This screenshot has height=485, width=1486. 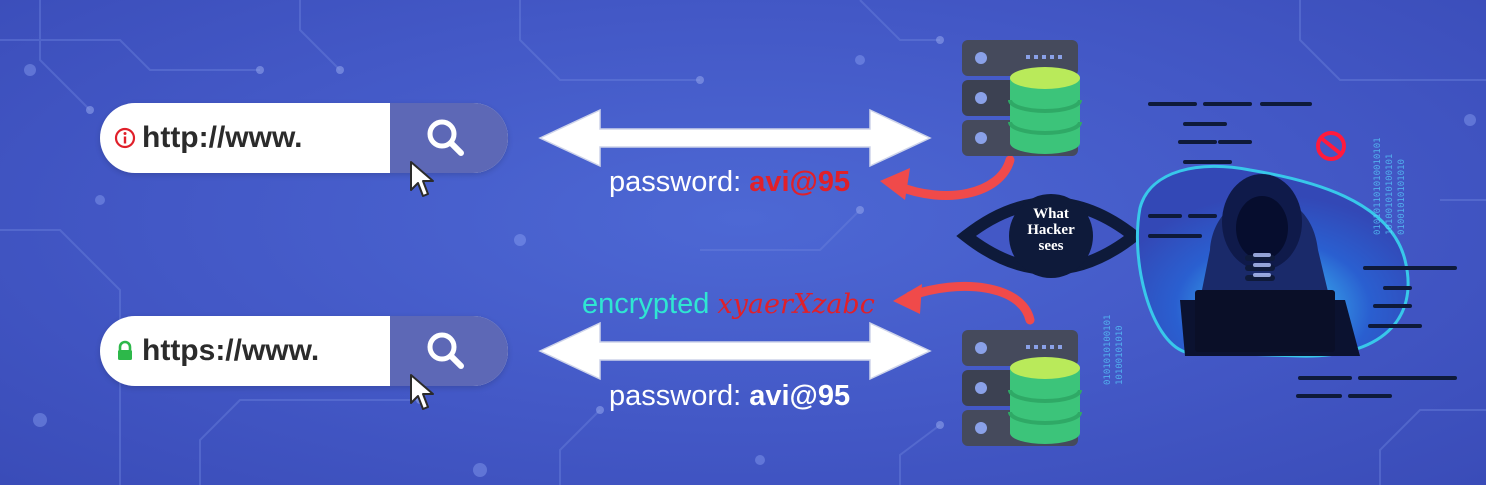 What do you see at coordinates (735, 138) in the screenshot?
I see `double-arrow-top` at bounding box center [735, 138].